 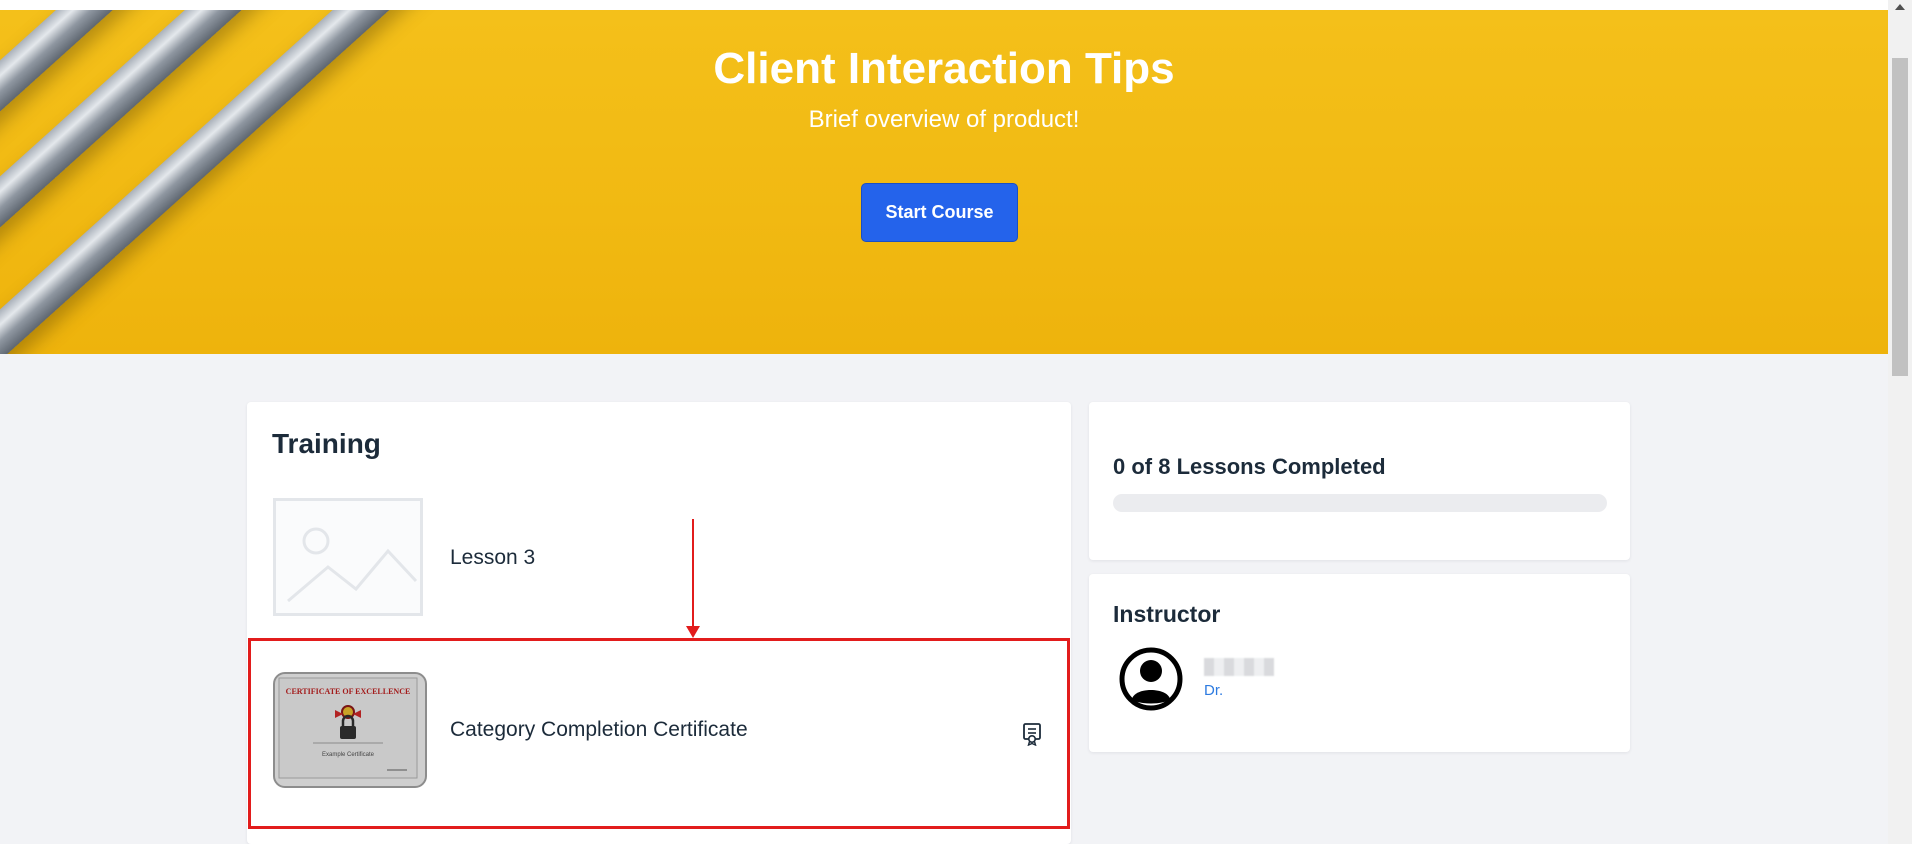 I want to click on svg-text: CERTIFICATE OF EXCELLENCE, so click(x=348, y=691).